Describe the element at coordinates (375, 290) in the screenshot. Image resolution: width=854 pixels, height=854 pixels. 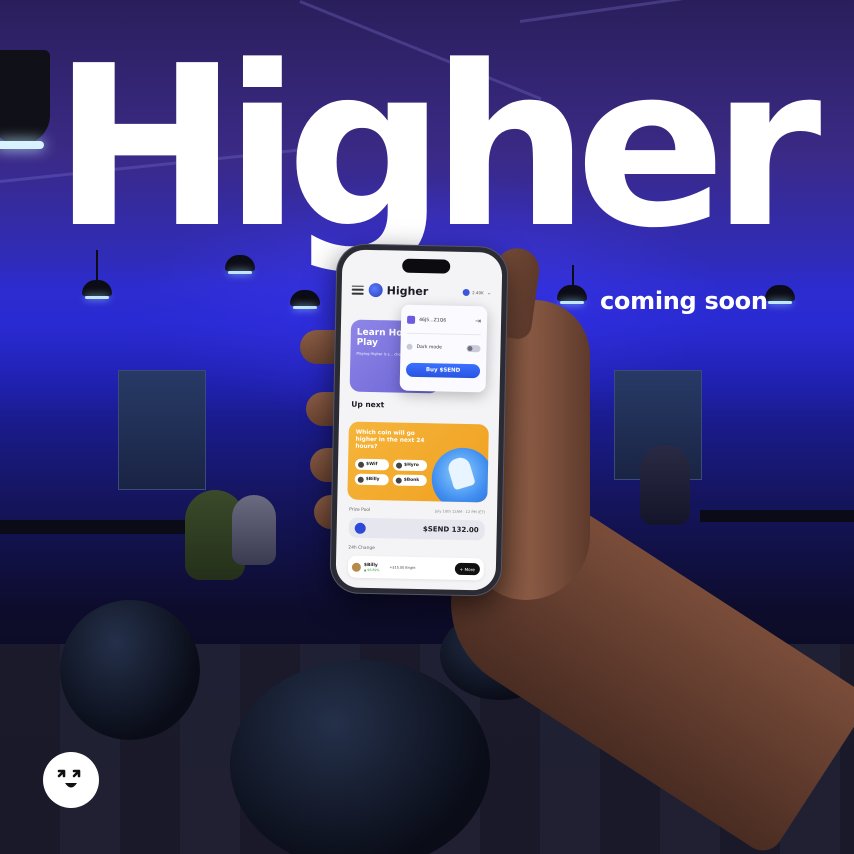
I see `higher-logo-icon` at that location.